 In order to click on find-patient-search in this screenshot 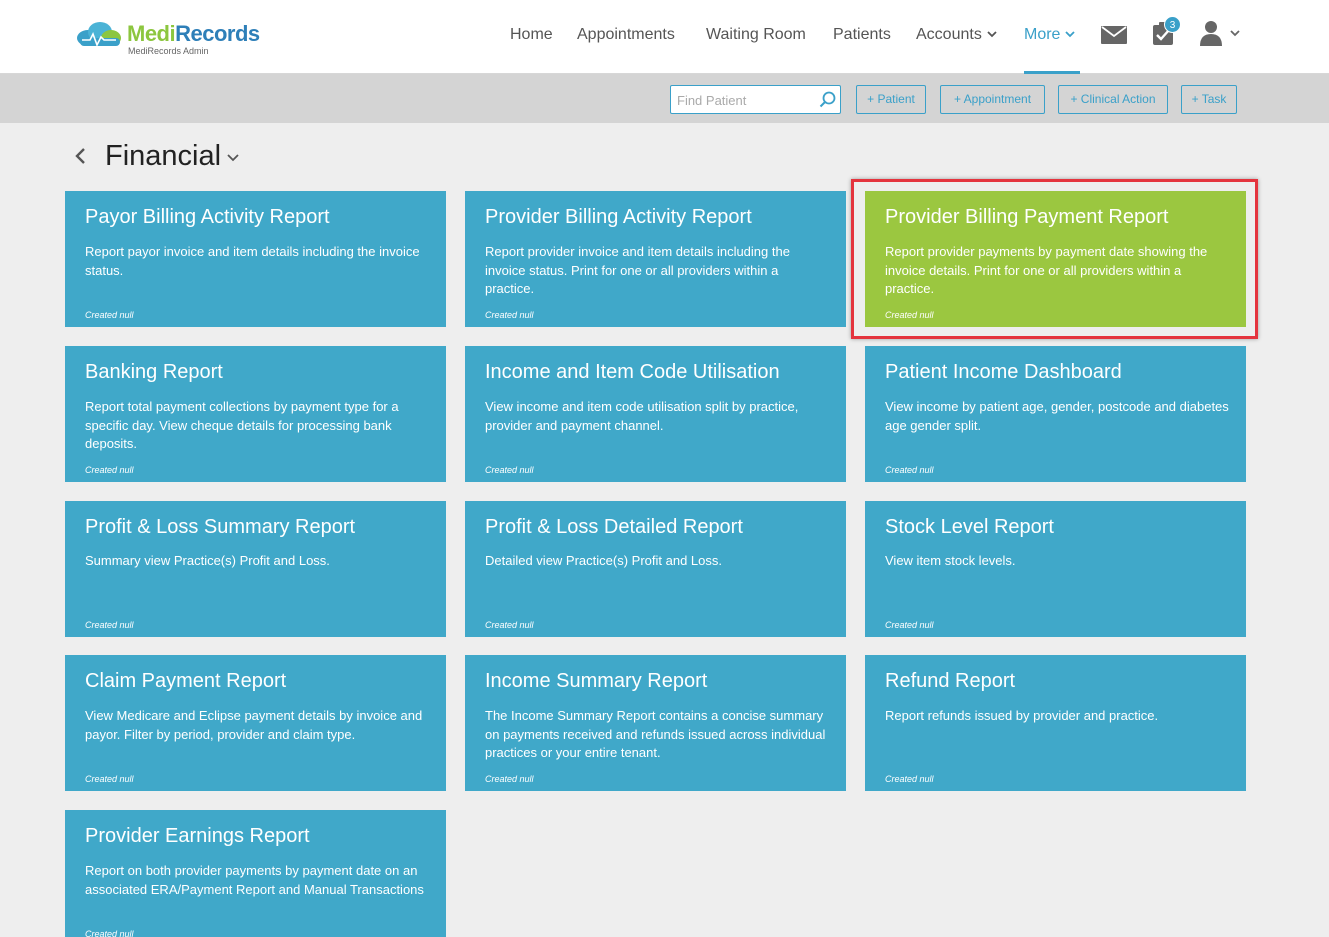, I will do `click(755, 99)`.